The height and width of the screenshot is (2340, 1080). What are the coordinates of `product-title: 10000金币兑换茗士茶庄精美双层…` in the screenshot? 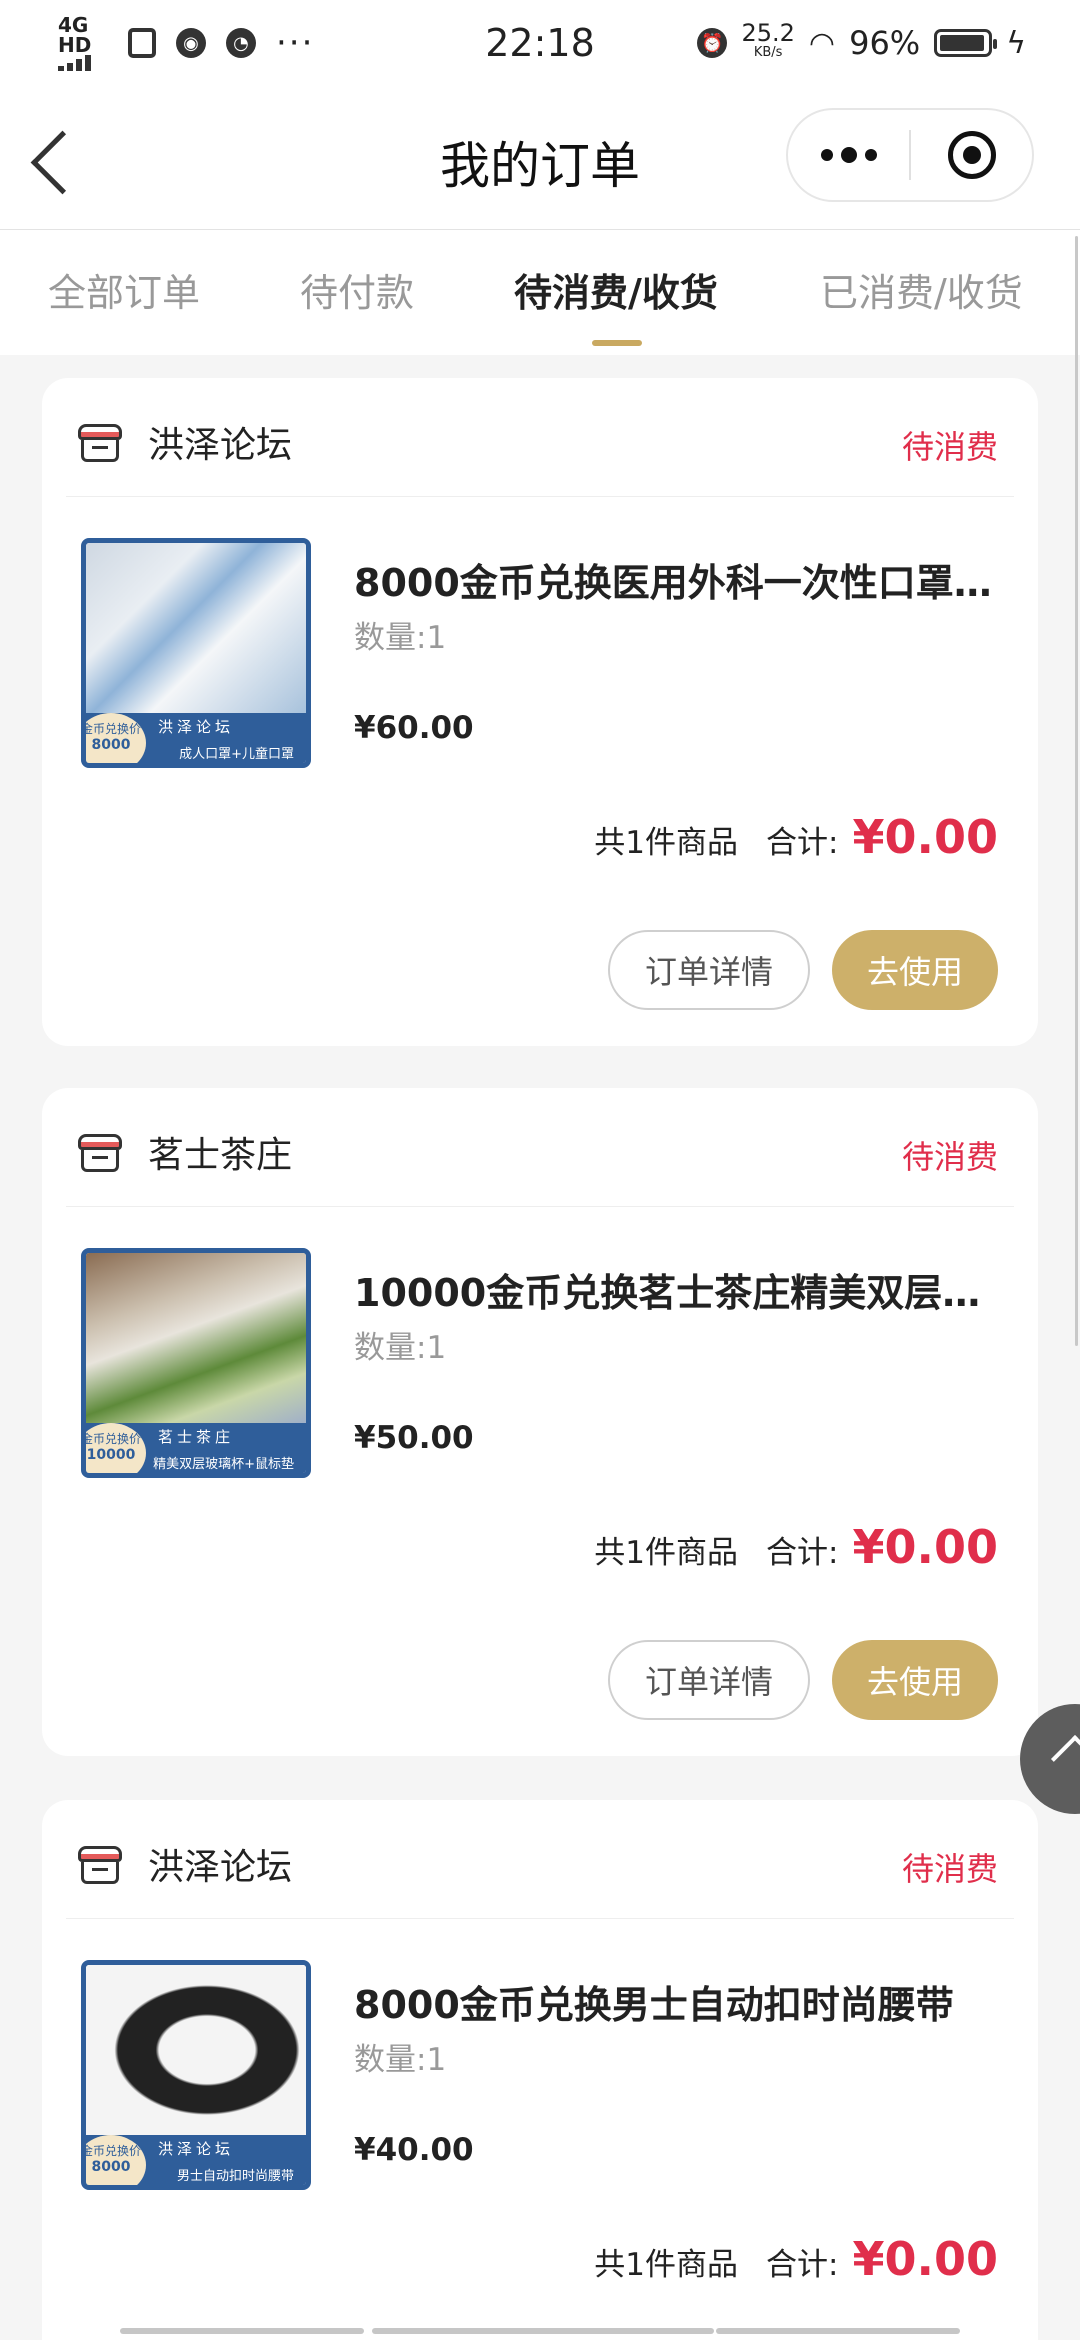 It's located at (679, 1289).